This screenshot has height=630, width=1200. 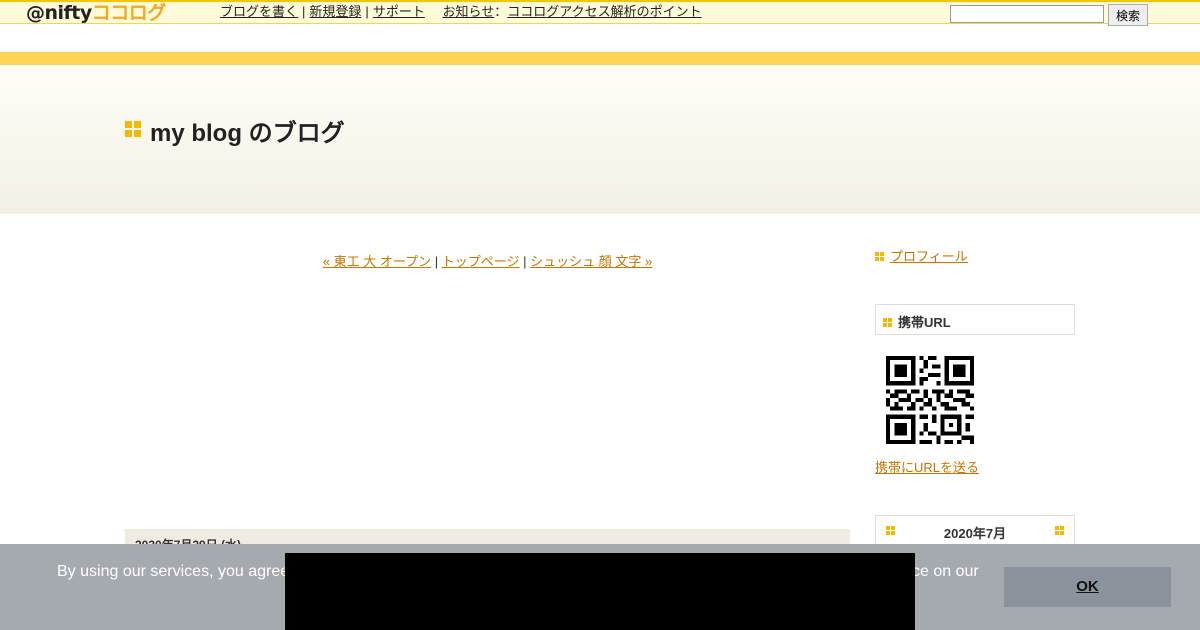 I want to click on search-button: 検索, so click(x=1128, y=15).